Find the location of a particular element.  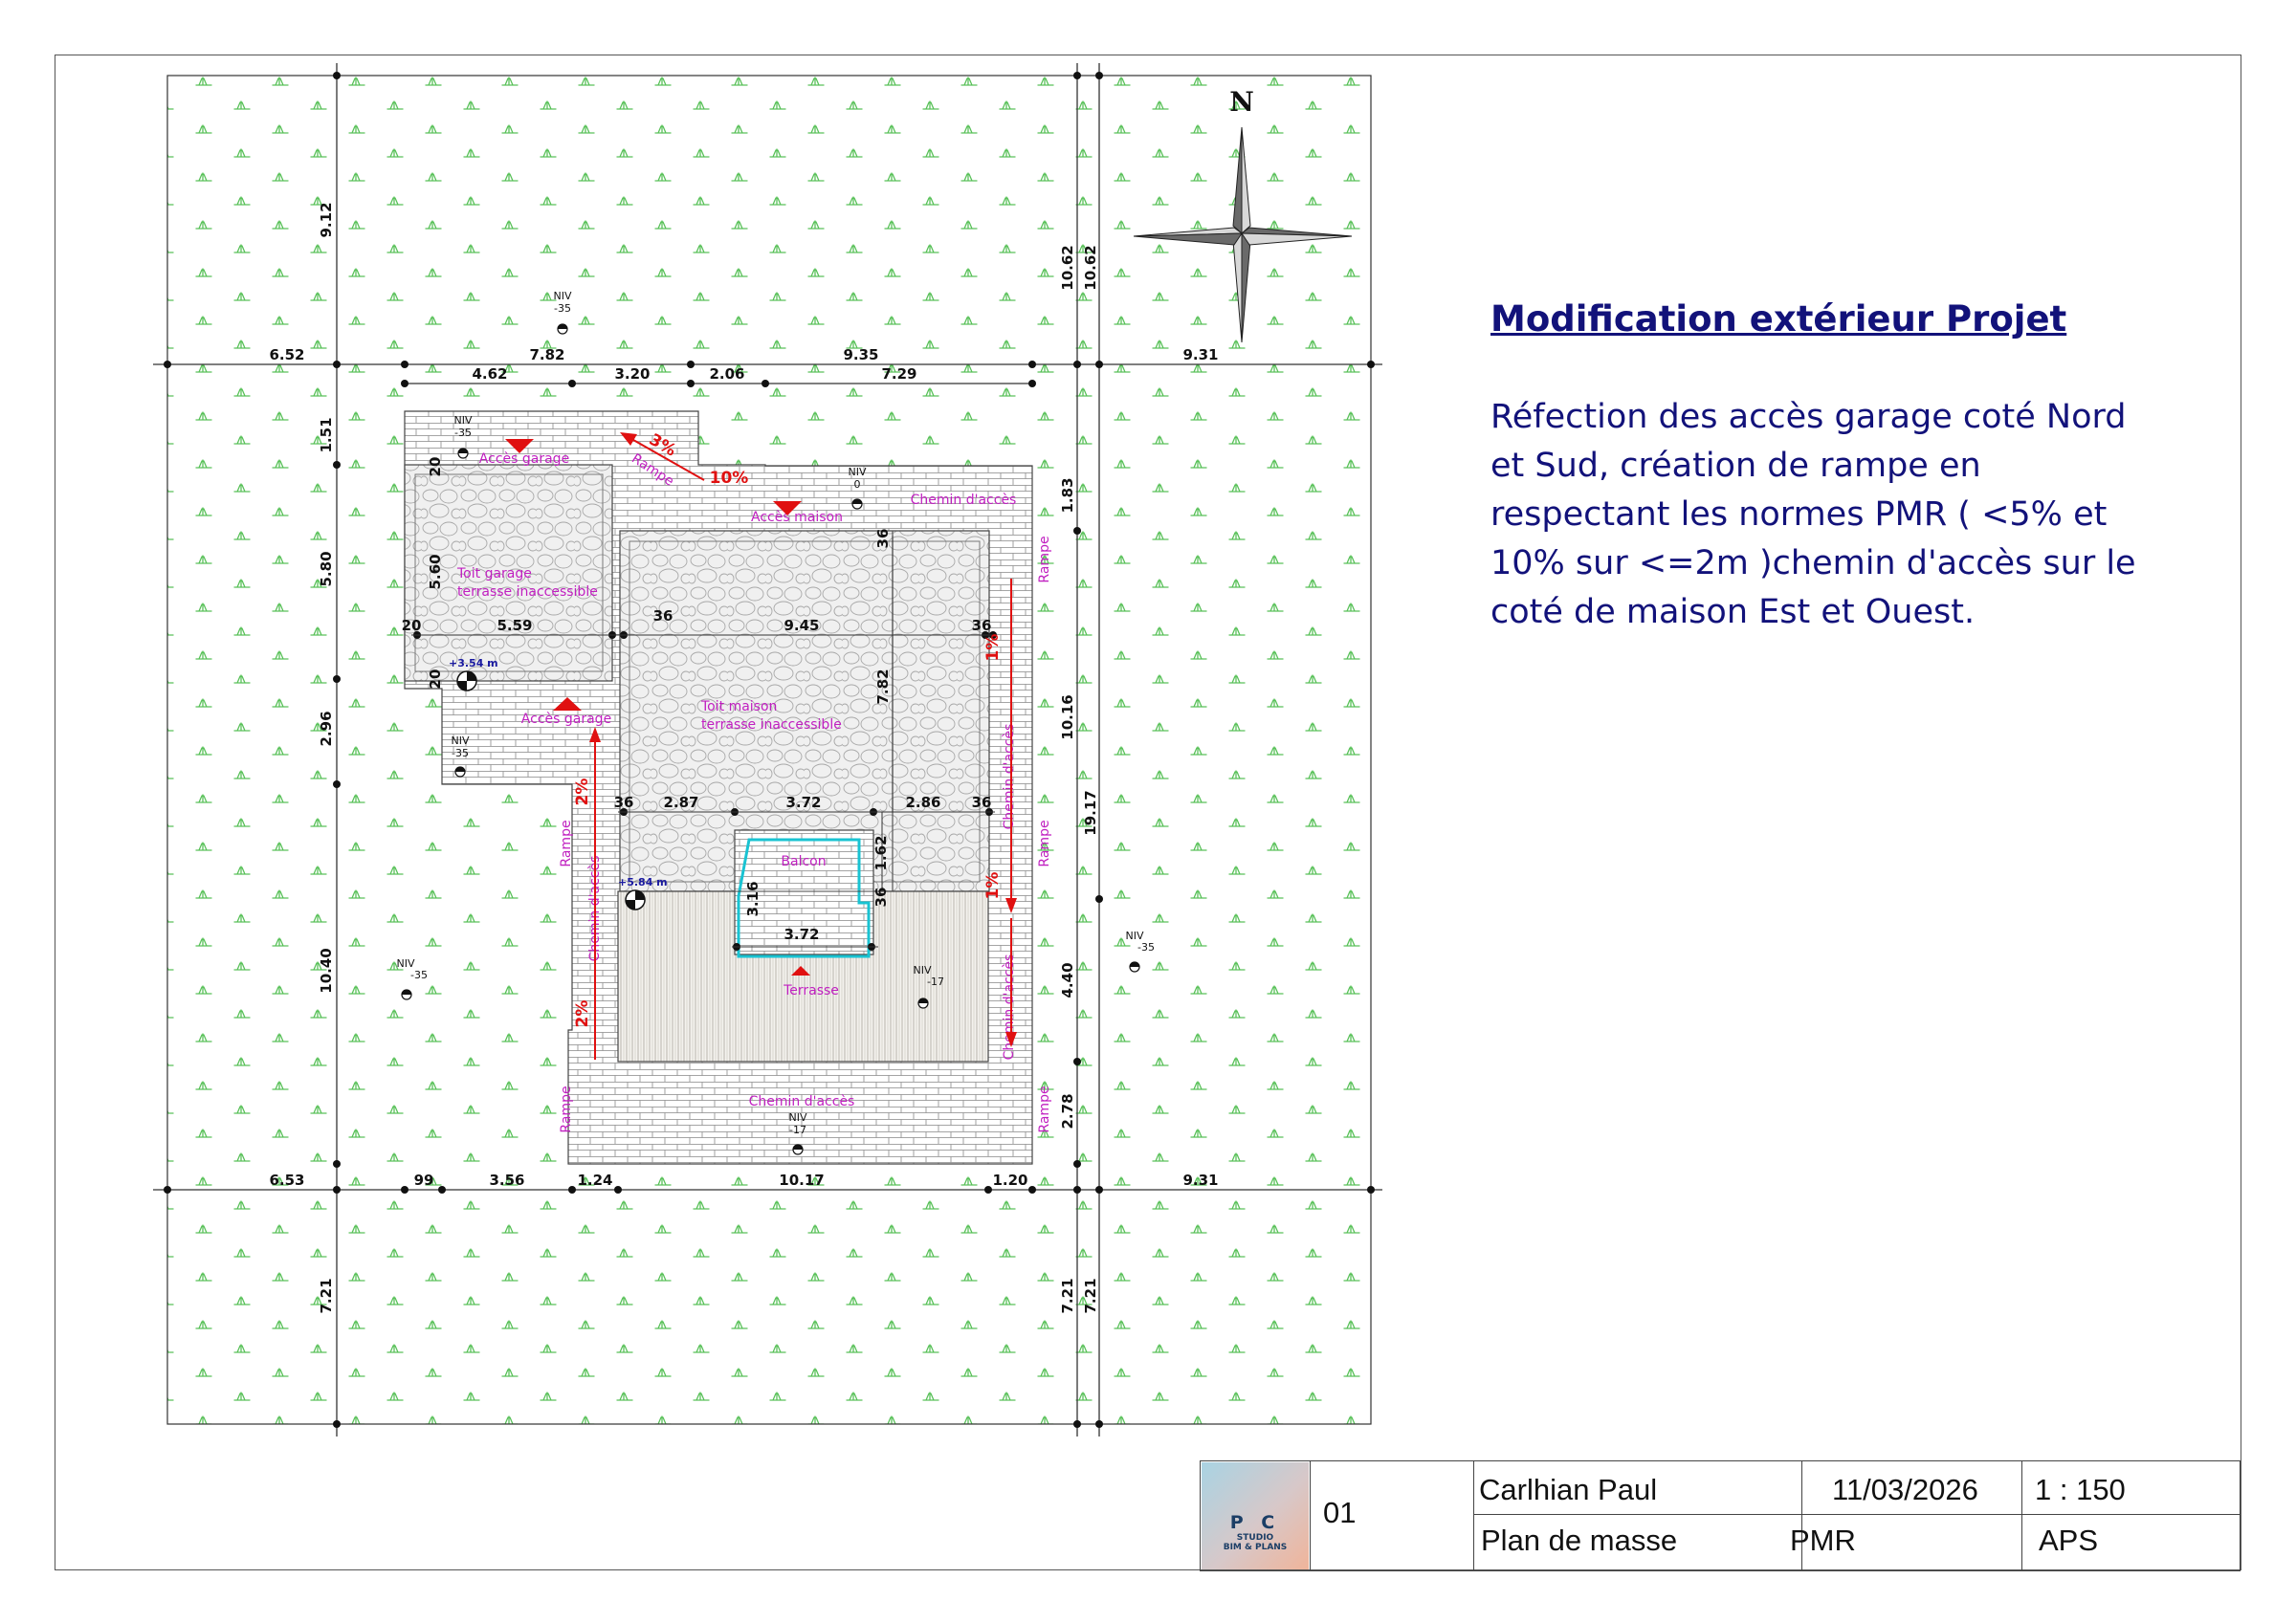

dim: 10.16 is located at coordinates (1068, 716).